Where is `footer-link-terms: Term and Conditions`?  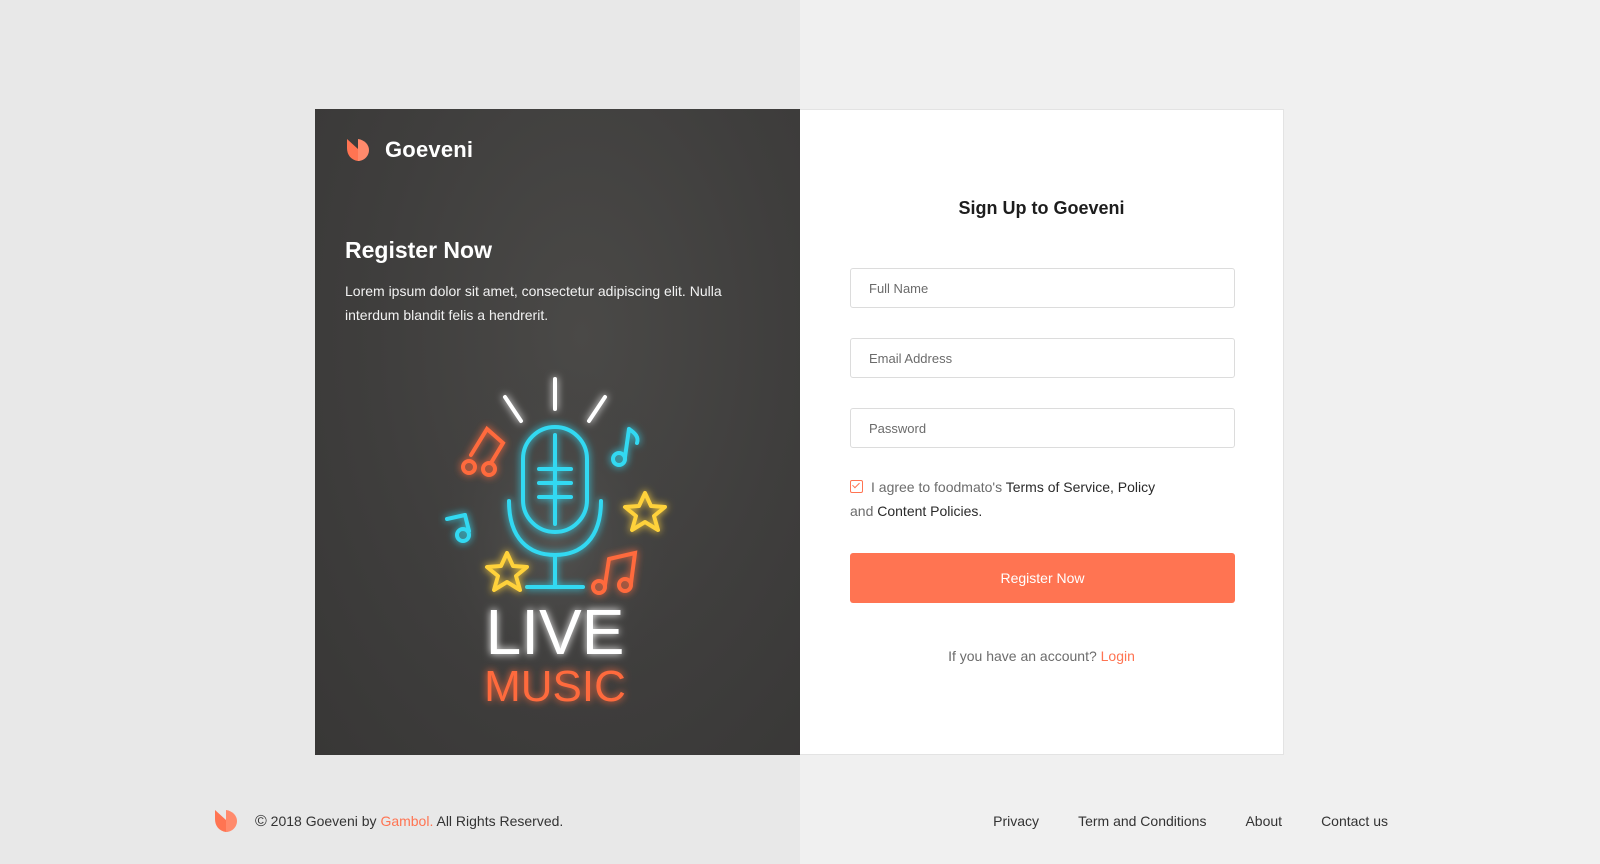 footer-link-terms: Term and Conditions is located at coordinates (1142, 821).